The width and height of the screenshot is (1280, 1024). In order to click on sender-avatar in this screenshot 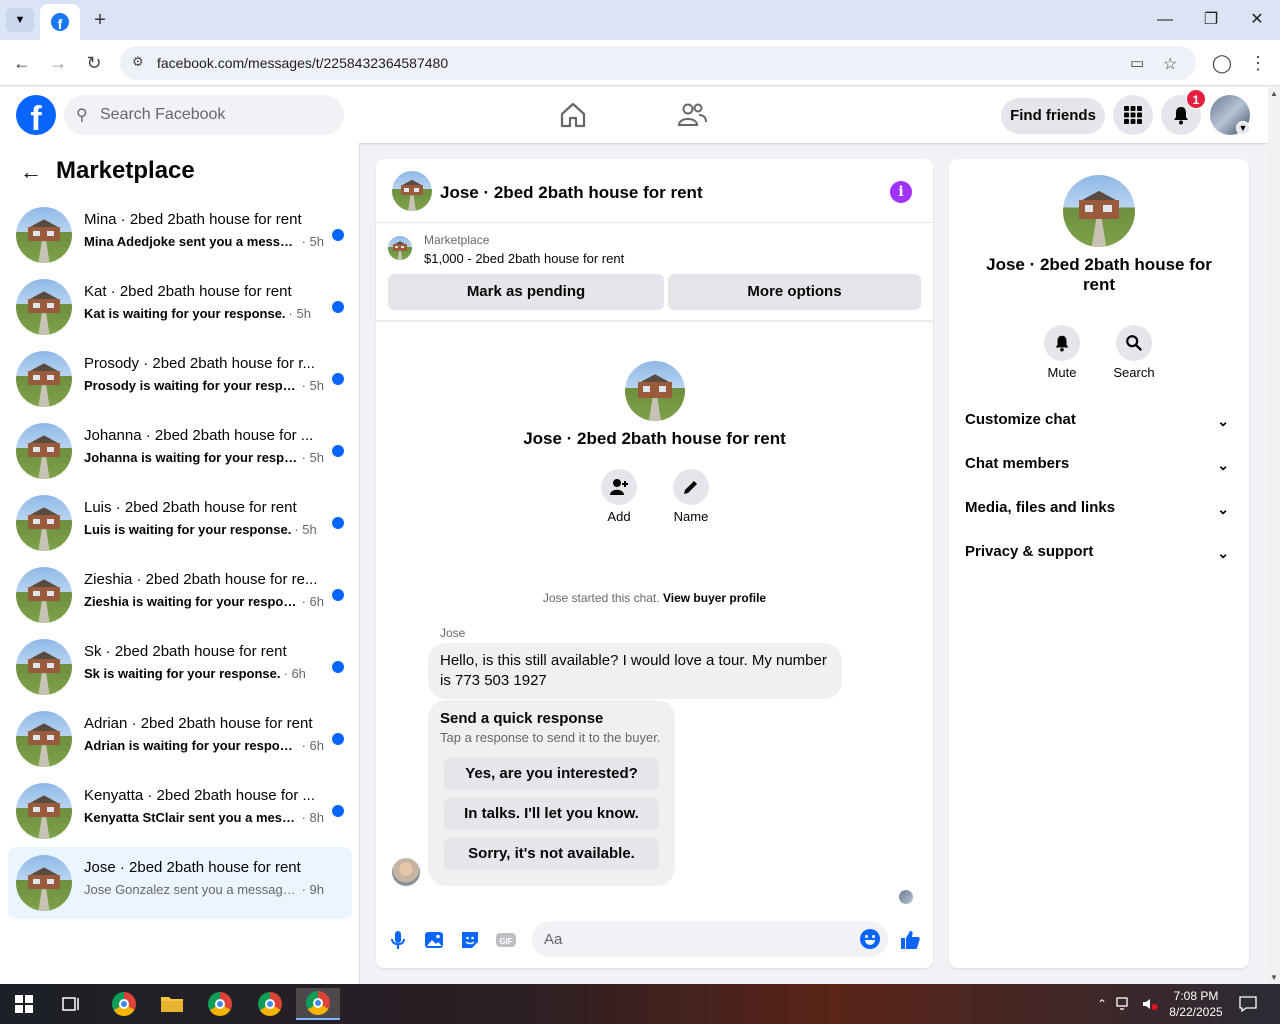, I will do `click(406, 872)`.